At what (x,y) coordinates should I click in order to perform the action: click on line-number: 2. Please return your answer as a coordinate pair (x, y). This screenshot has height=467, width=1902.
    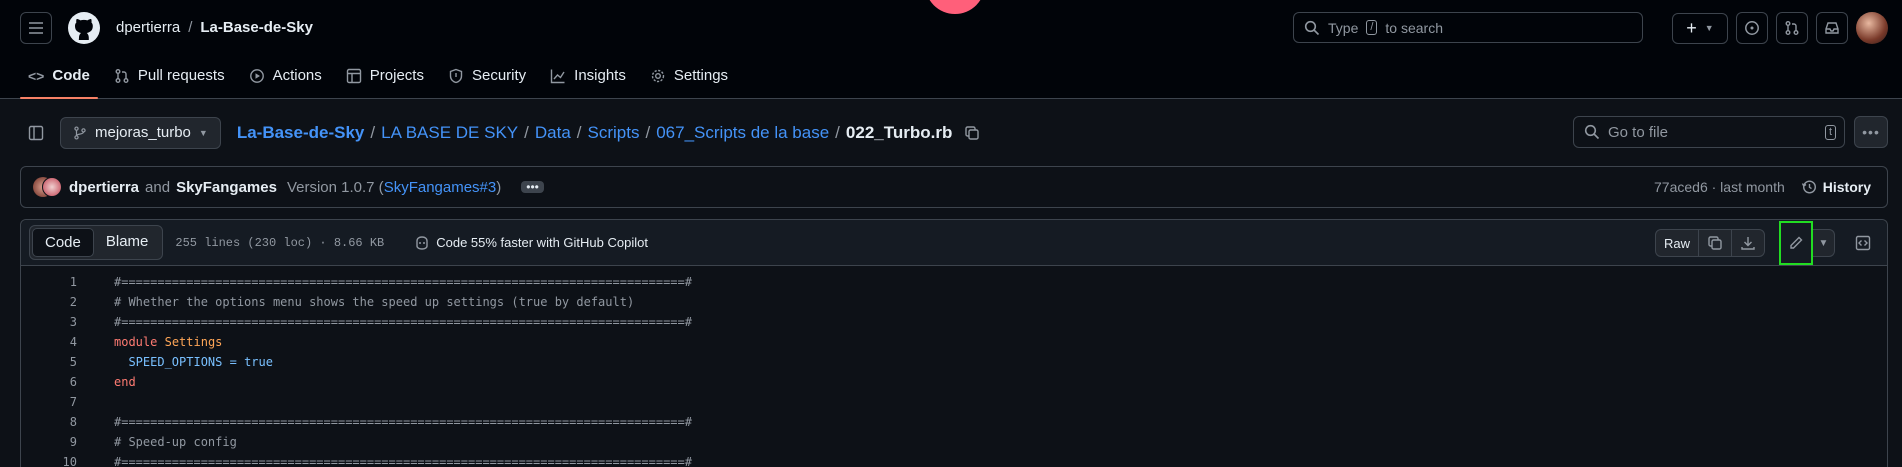
    Looking at the image, I should click on (49, 302).